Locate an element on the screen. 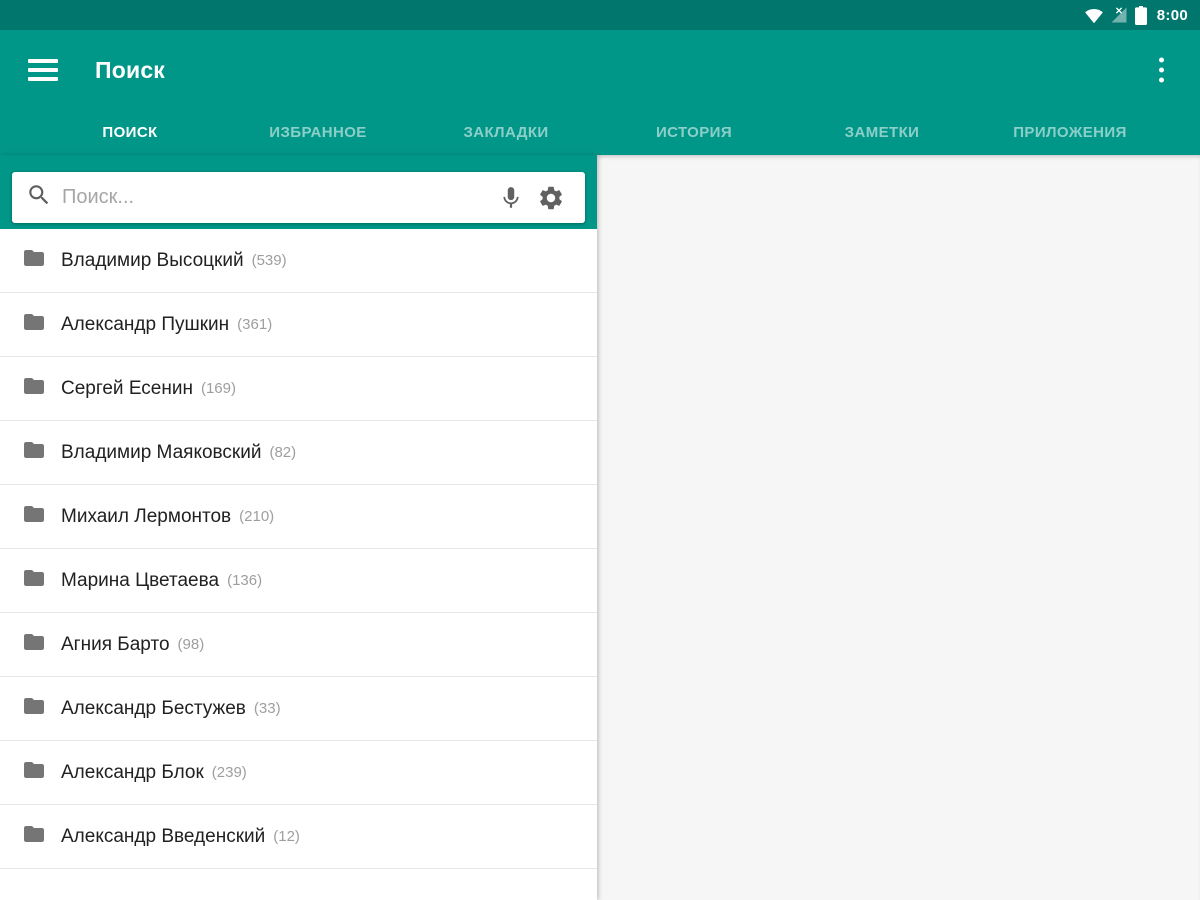  folder-name: Александр Блок is located at coordinates (132, 772).